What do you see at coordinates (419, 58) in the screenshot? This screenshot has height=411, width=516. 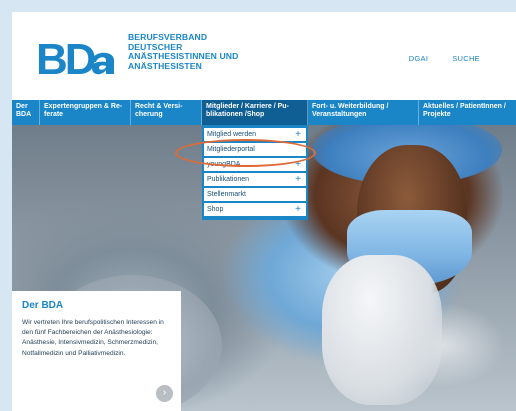 I see `dgai-link: DGAI` at bounding box center [419, 58].